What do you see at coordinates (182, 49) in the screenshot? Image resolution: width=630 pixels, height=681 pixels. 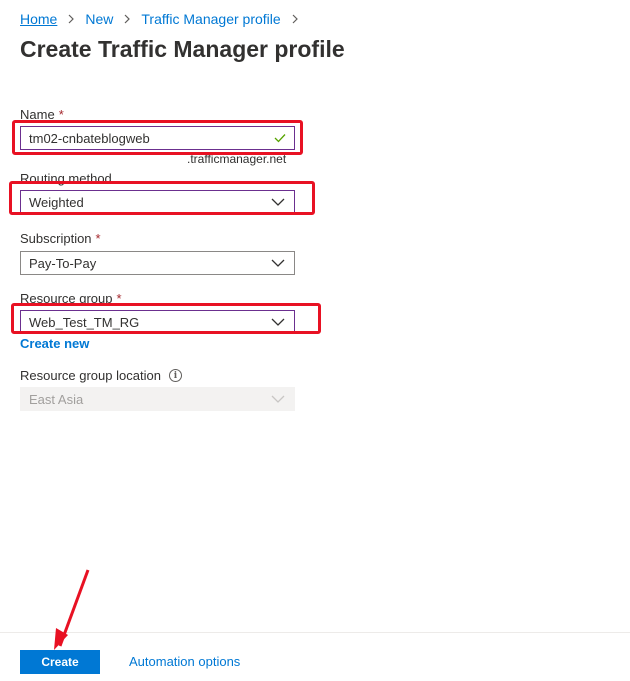 I see `page-title: Create Traffic Manager profile` at bounding box center [182, 49].